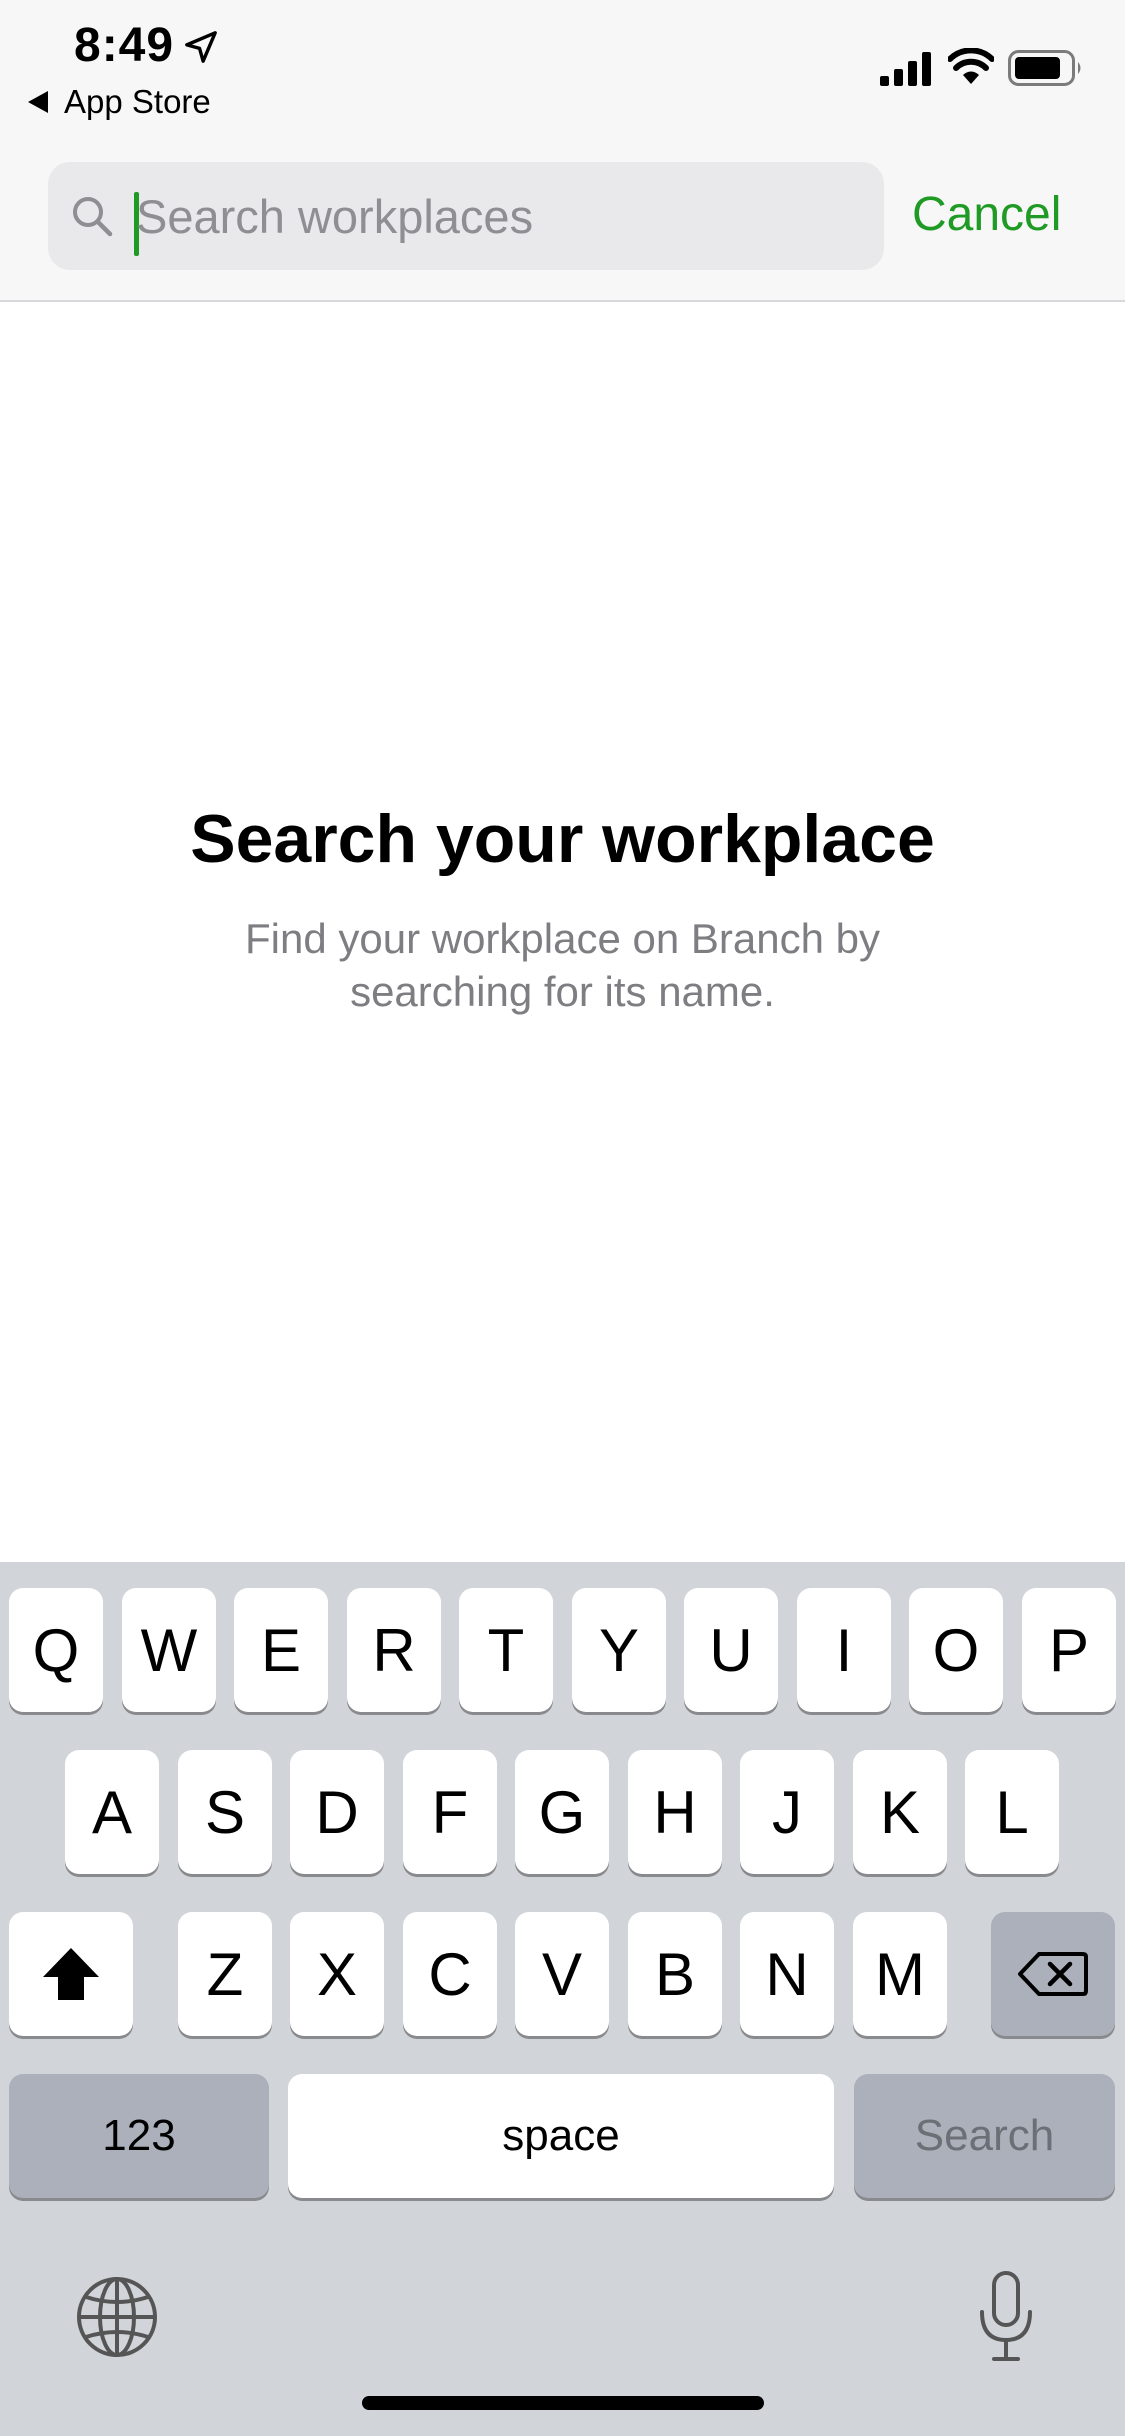 The width and height of the screenshot is (1125, 2436). Describe the element at coordinates (38, 102) in the screenshot. I see `back-triangle-icon` at that location.